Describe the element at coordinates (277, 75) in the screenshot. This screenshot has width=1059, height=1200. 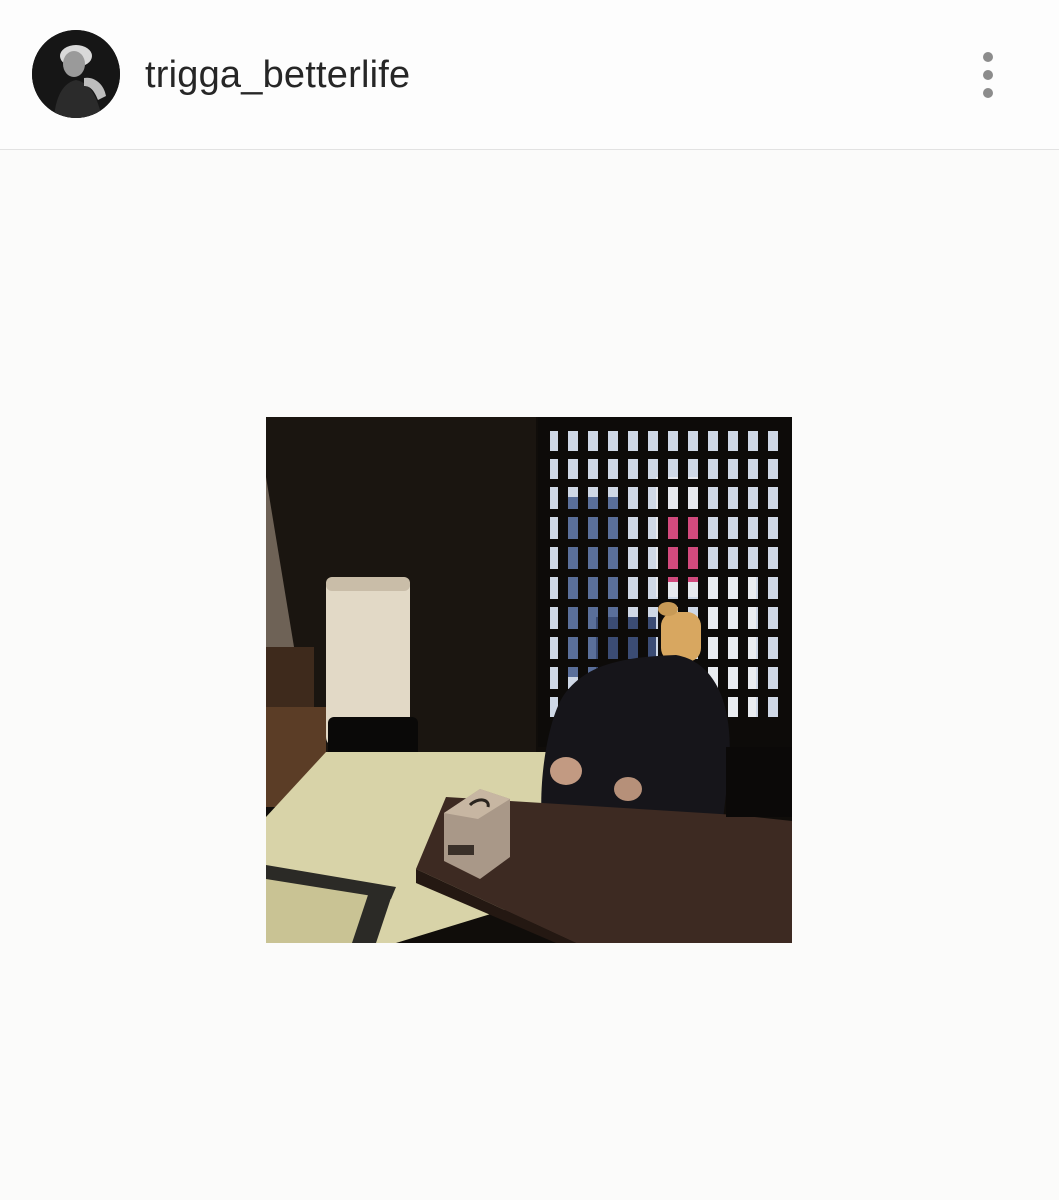
I see `username-link: trigga_betterlife` at that location.